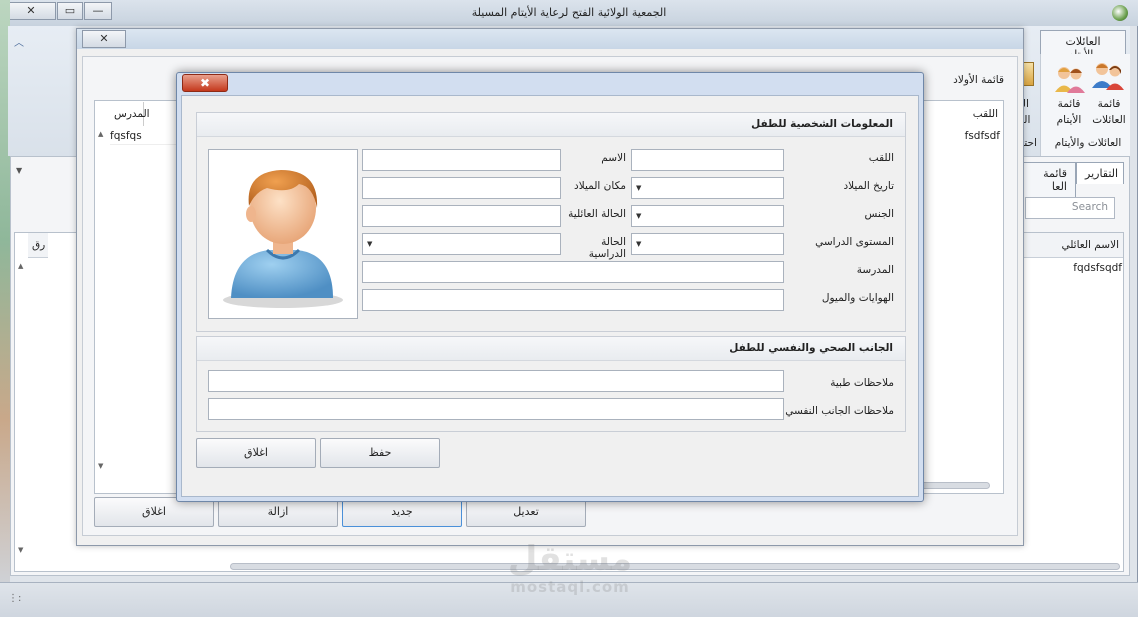 The image size is (1138, 617). Describe the element at coordinates (1048, 179) in the screenshot. I see `tab-families-list: قائمة العا` at that location.